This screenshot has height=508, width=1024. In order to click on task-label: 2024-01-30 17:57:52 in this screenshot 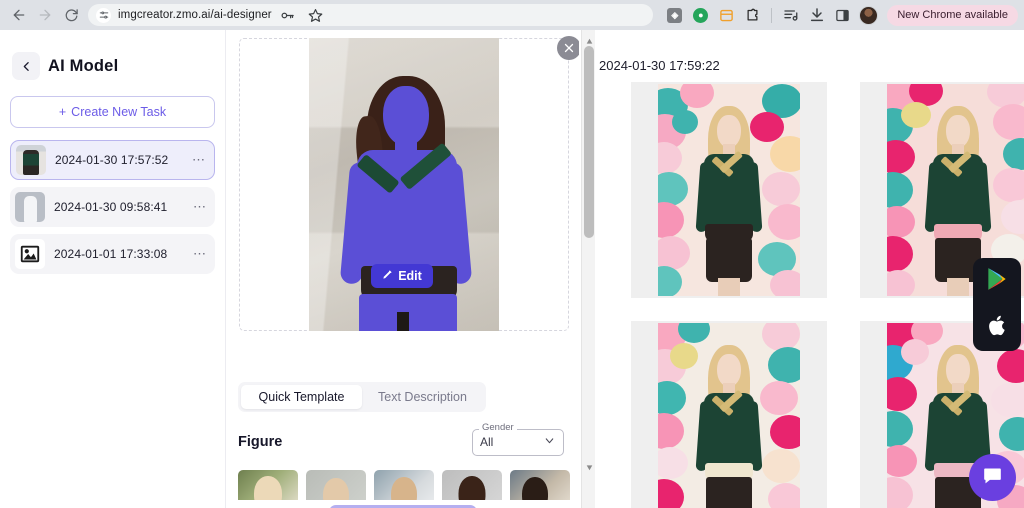, I will do `click(112, 160)`.